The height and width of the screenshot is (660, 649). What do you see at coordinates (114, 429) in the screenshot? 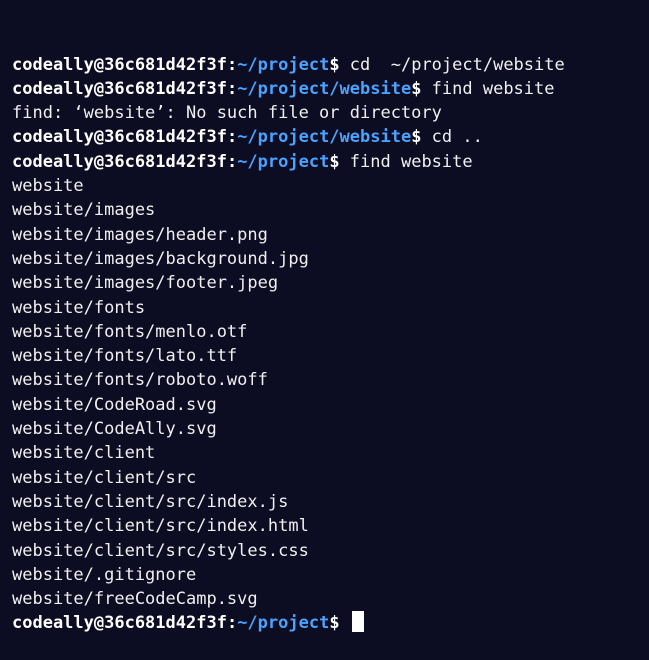
I see `output-text: website/CodeAlly.svg` at bounding box center [114, 429].